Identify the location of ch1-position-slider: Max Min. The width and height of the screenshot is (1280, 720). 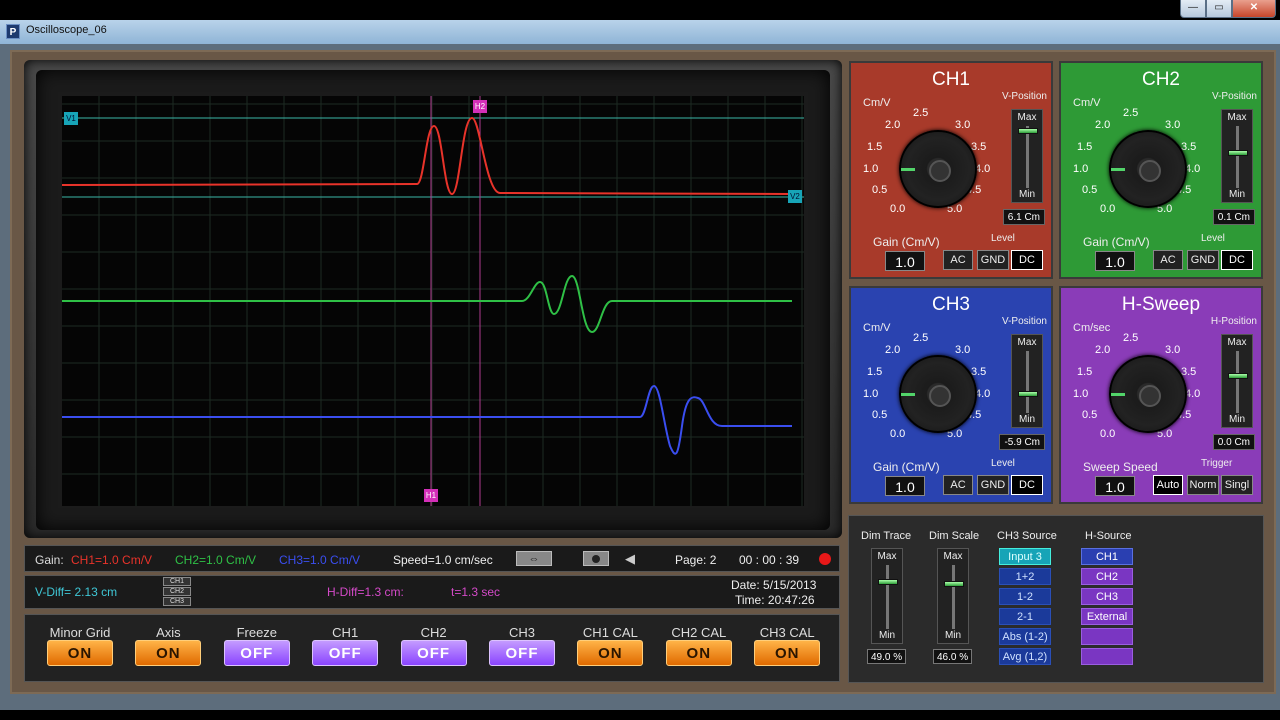
(1027, 156).